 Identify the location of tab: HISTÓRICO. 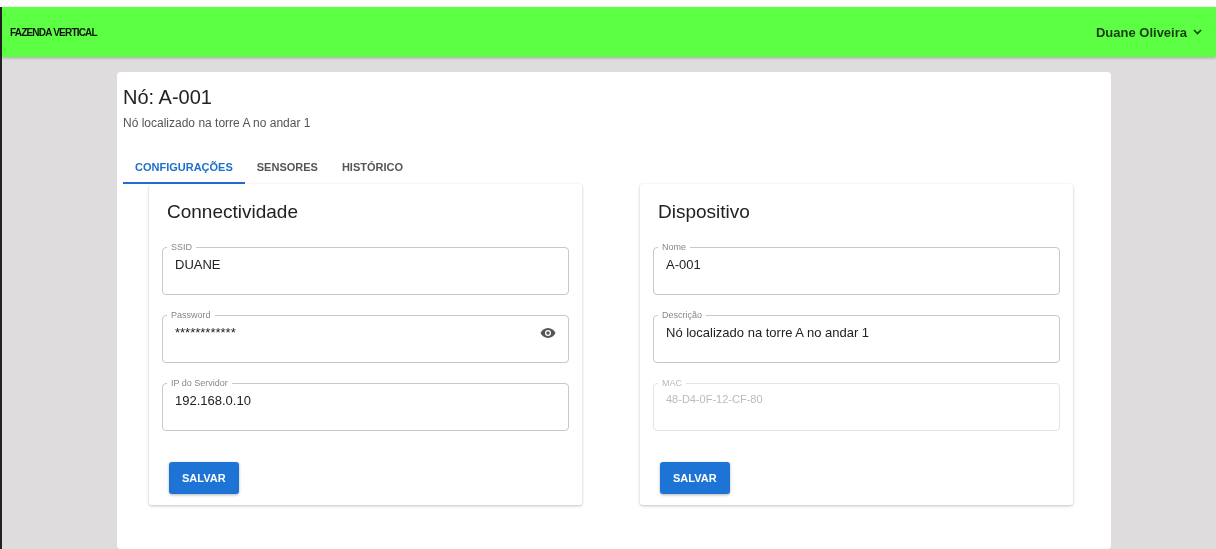
(372, 167).